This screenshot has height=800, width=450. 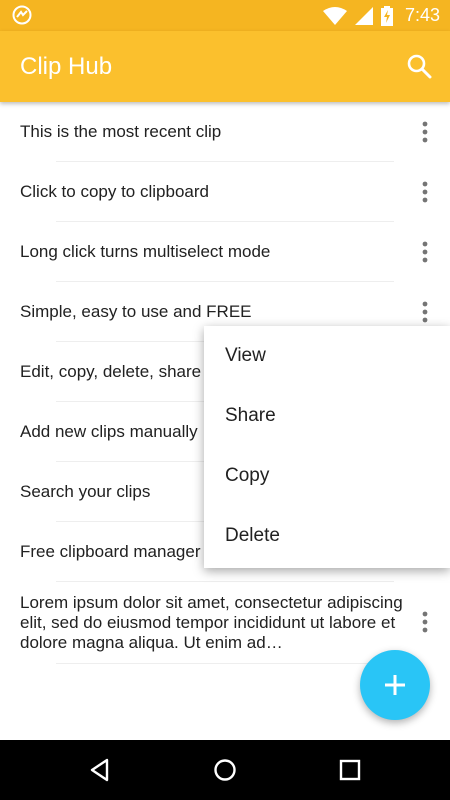 What do you see at coordinates (327, 536) in the screenshot?
I see `menu-item-delete: Delete` at bounding box center [327, 536].